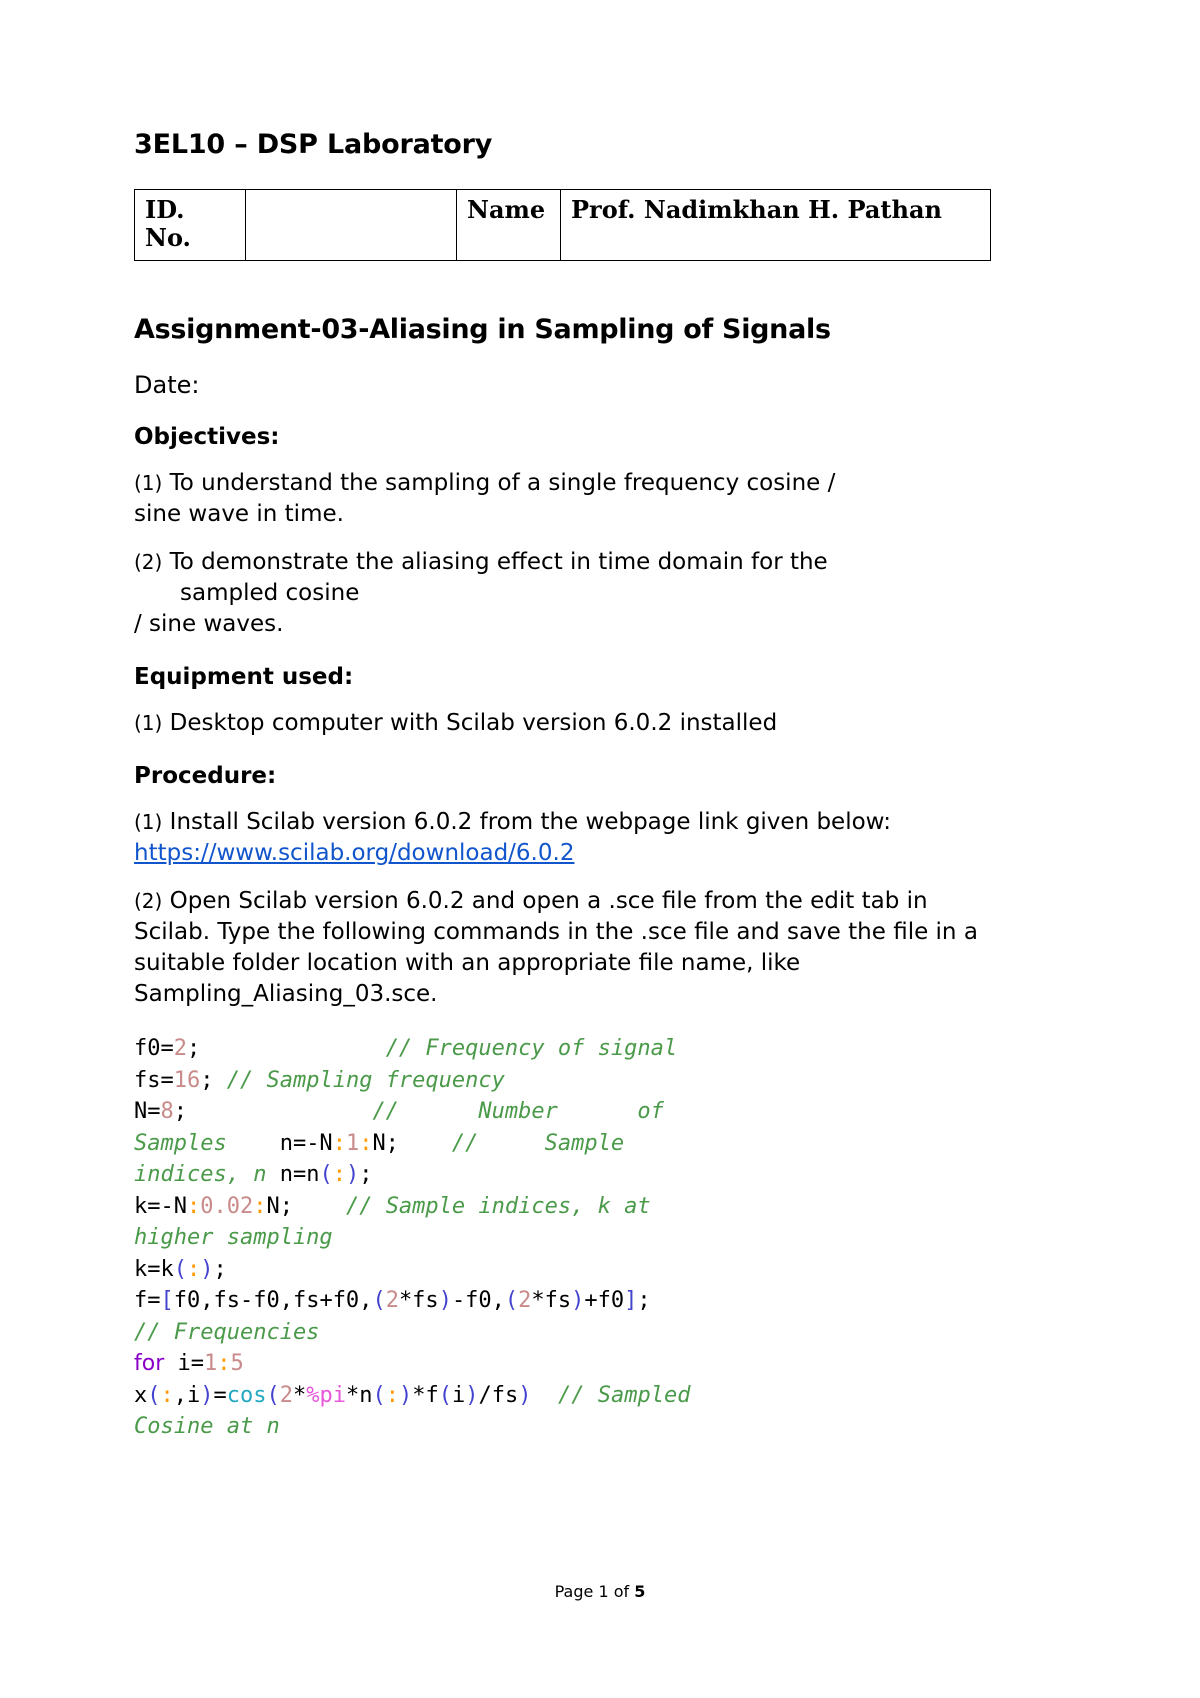 The height and width of the screenshot is (1698, 1200). I want to click on code-line: indices, n n=n(:);, so click(253, 1174).